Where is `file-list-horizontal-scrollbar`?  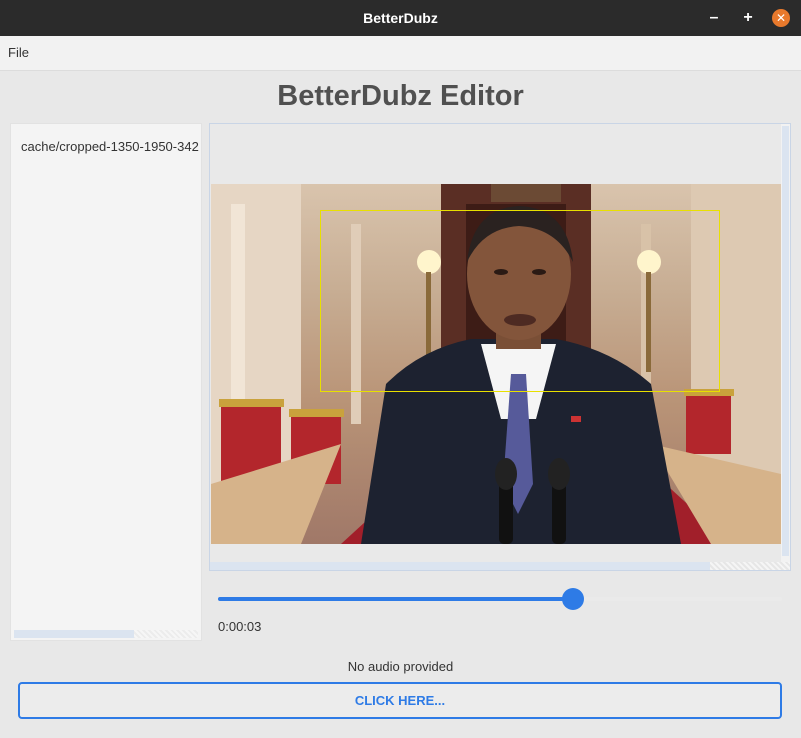
file-list-horizontal-scrollbar is located at coordinates (106, 634).